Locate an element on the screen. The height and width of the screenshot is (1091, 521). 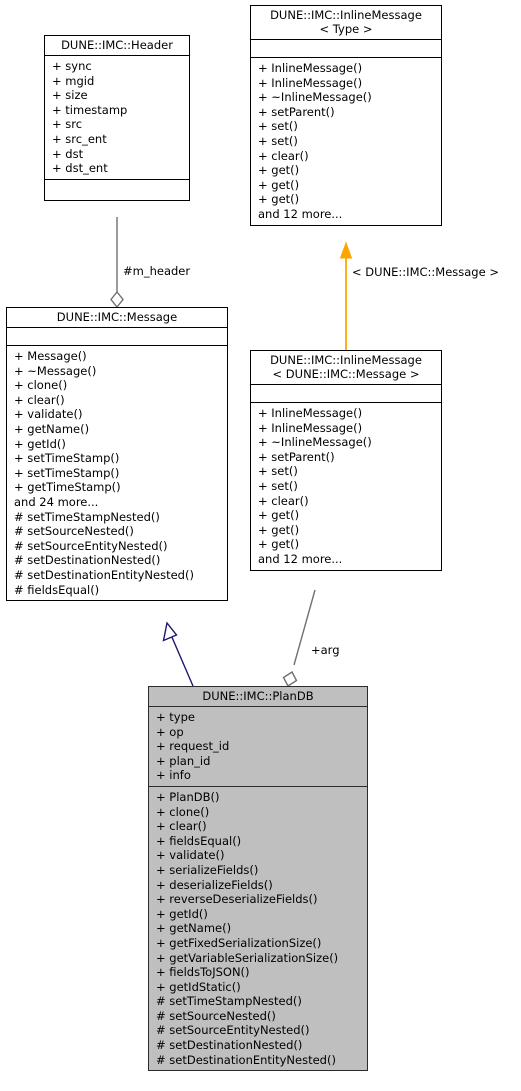
edge-message-to-plandb is located at coordinates (178, 654).